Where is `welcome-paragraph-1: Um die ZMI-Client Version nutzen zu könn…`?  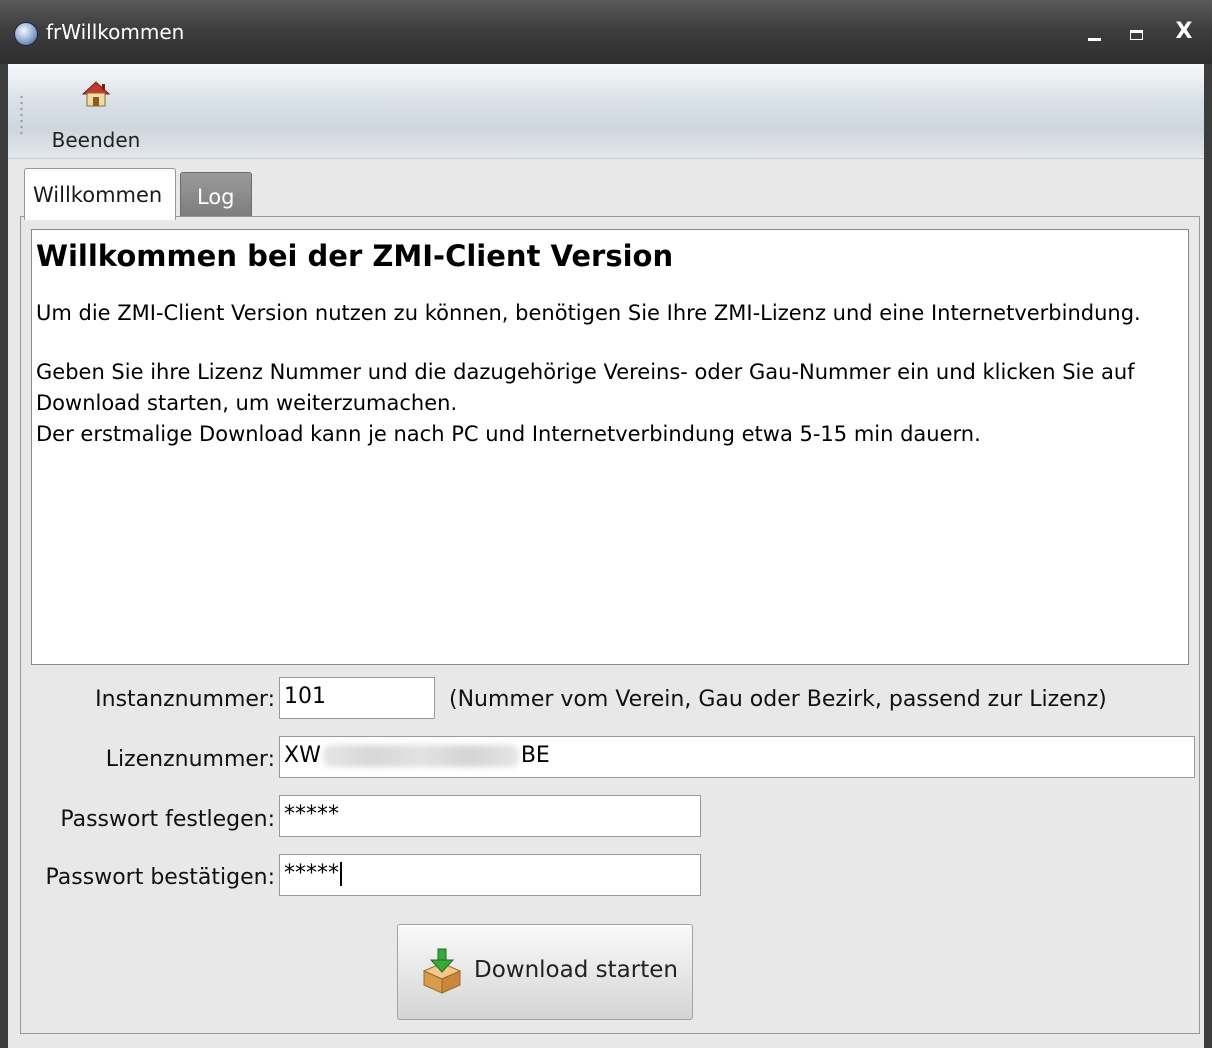 welcome-paragraph-1: Um die ZMI-Client Version nutzen zu könn… is located at coordinates (588, 313).